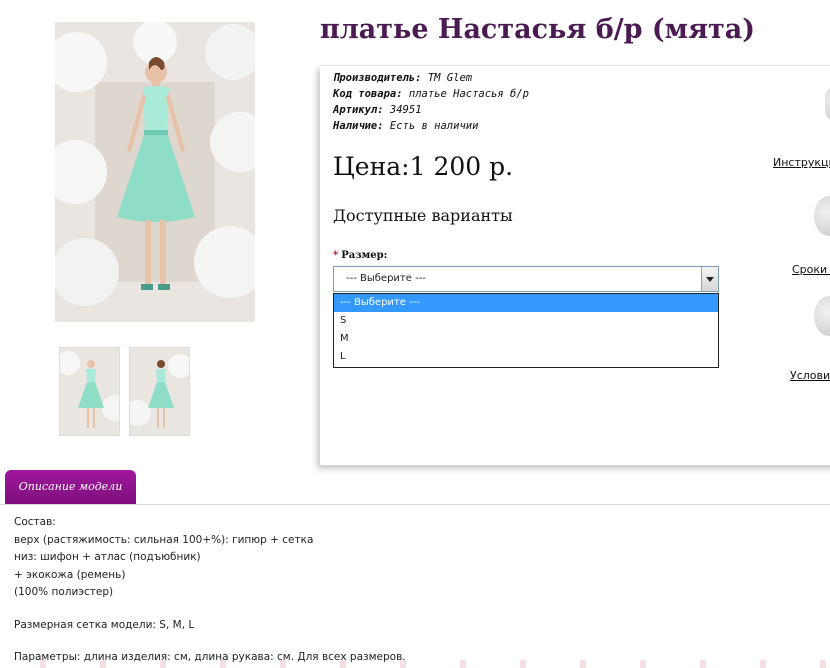 Image resolution: width=830 pixels, height=668 pixels. I want to click on composition-line: низ: шифон + атлас (подъюбник), so click(107, 557).